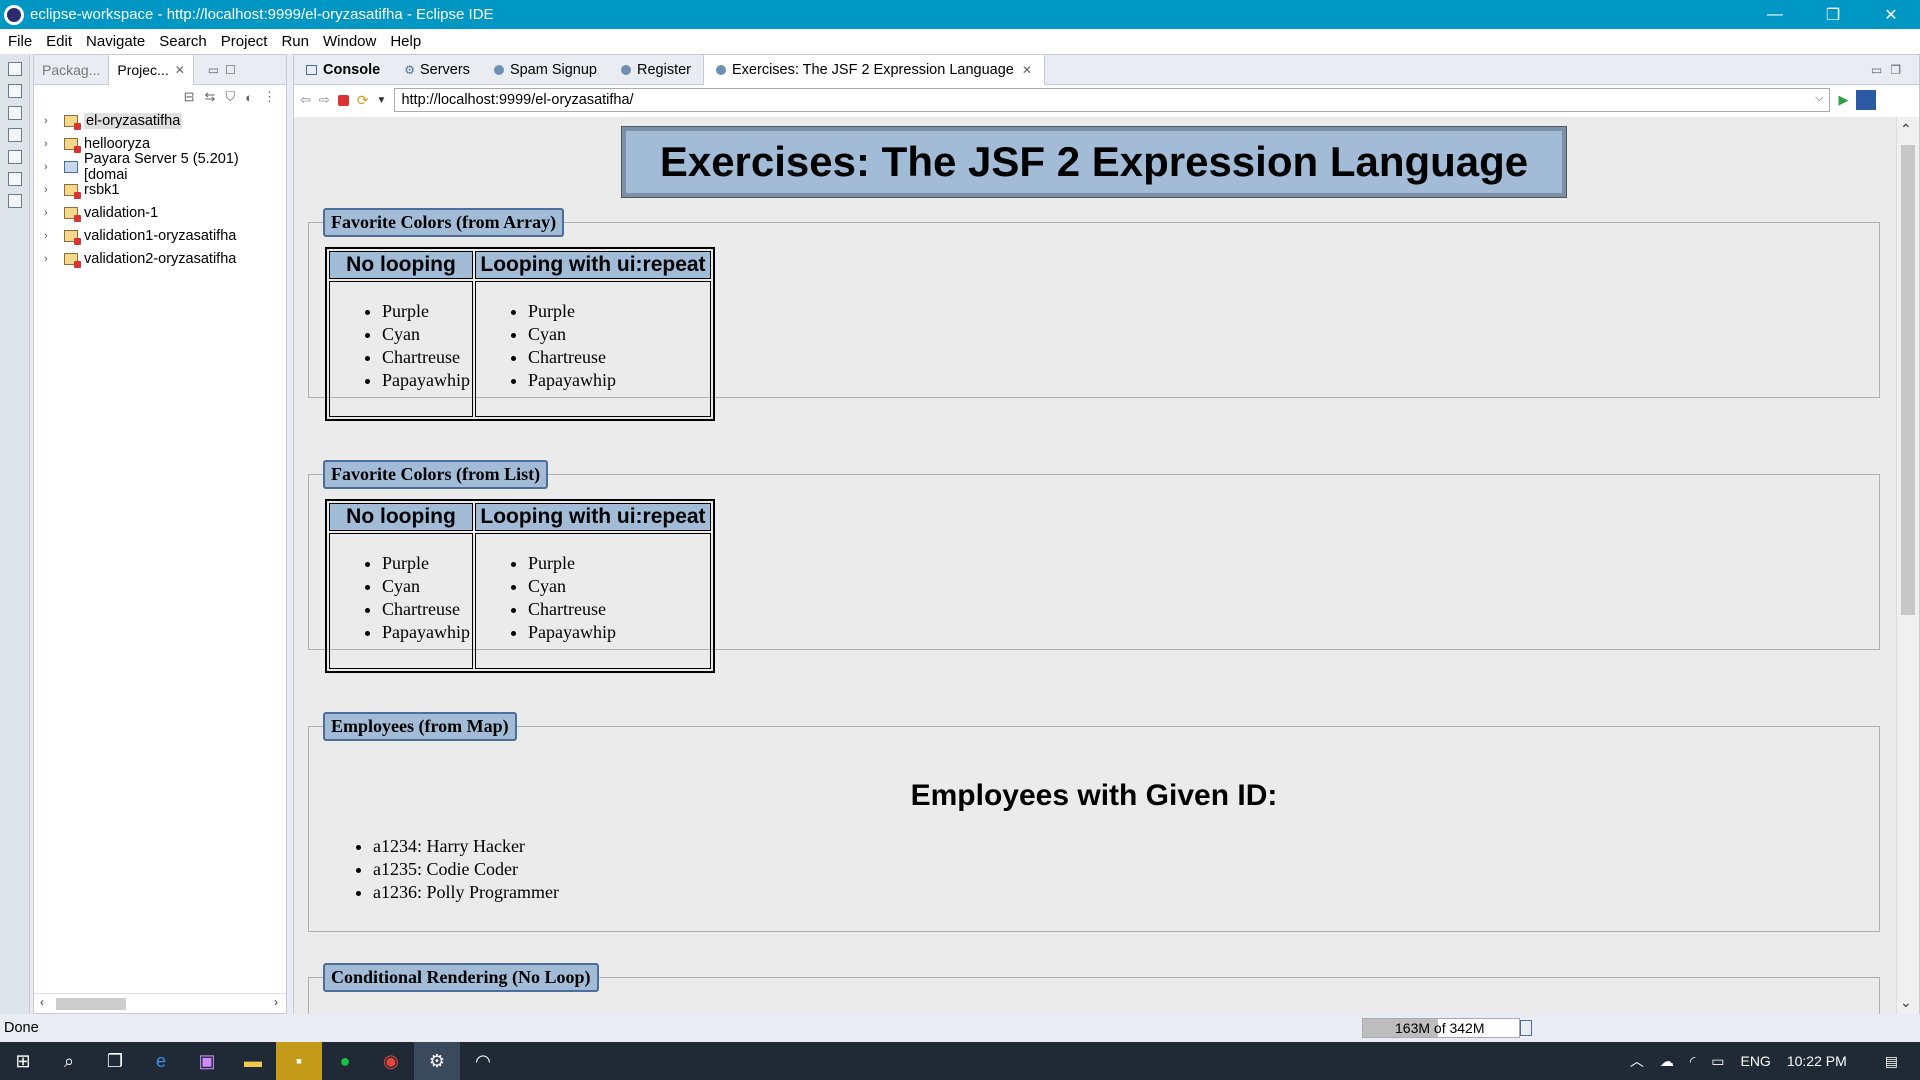 The height and width of the screenshot is (1080, 1920). What do you see at coordinates (1126, 869) in the screenshot?
I see `list-item: a1235: Codie Coder` at bounding box center [1126, 869].